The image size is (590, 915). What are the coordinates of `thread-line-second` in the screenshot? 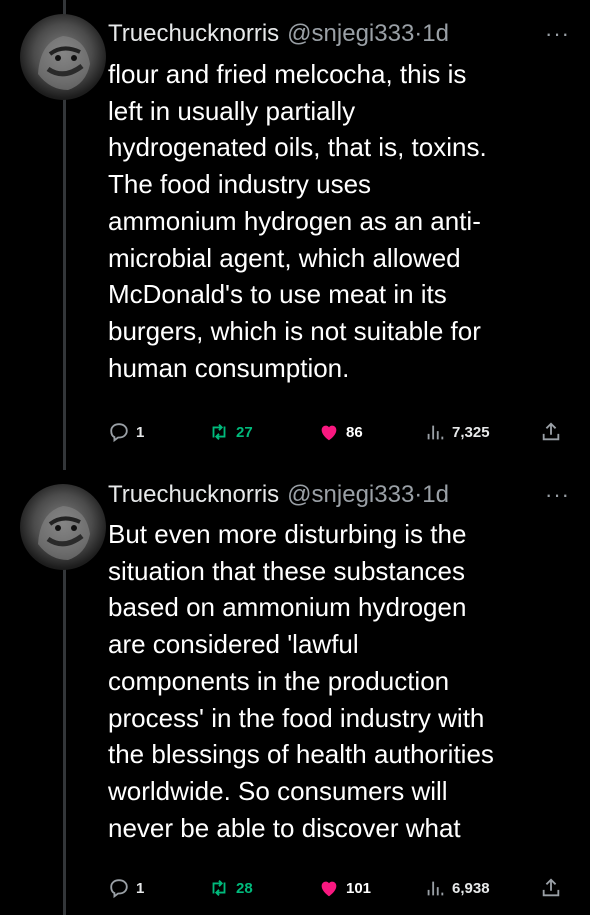 It's located at (64, 741).